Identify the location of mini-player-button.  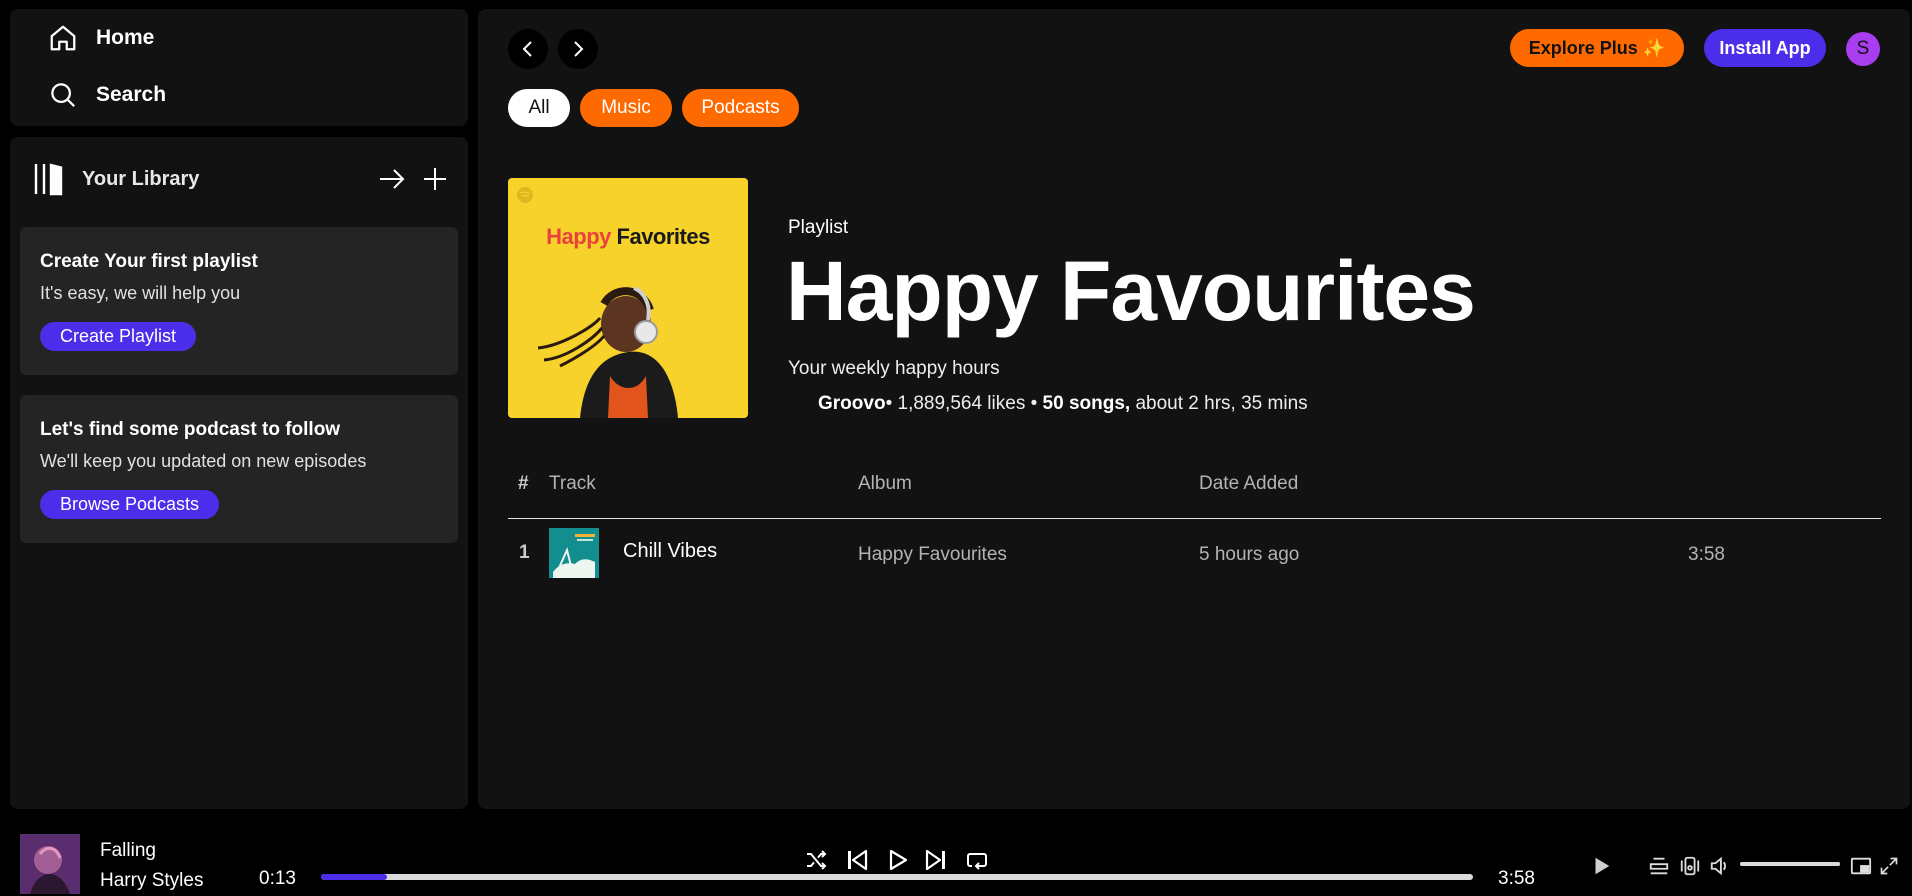
(1861, 866).